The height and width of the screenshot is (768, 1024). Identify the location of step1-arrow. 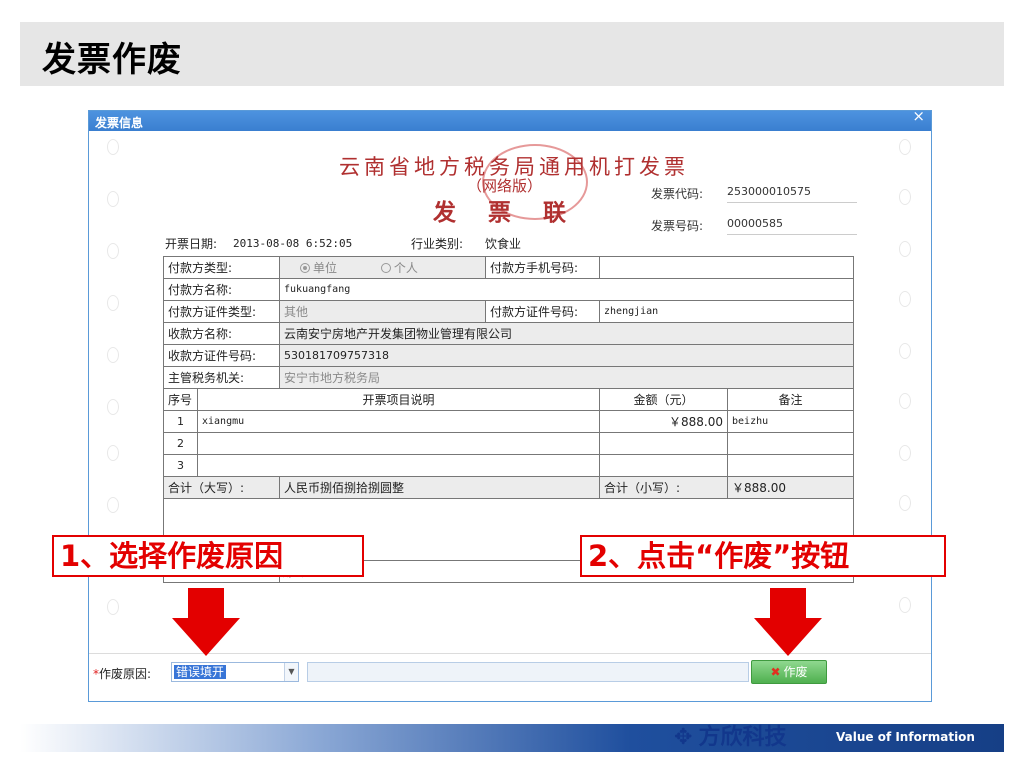
(206, 622).